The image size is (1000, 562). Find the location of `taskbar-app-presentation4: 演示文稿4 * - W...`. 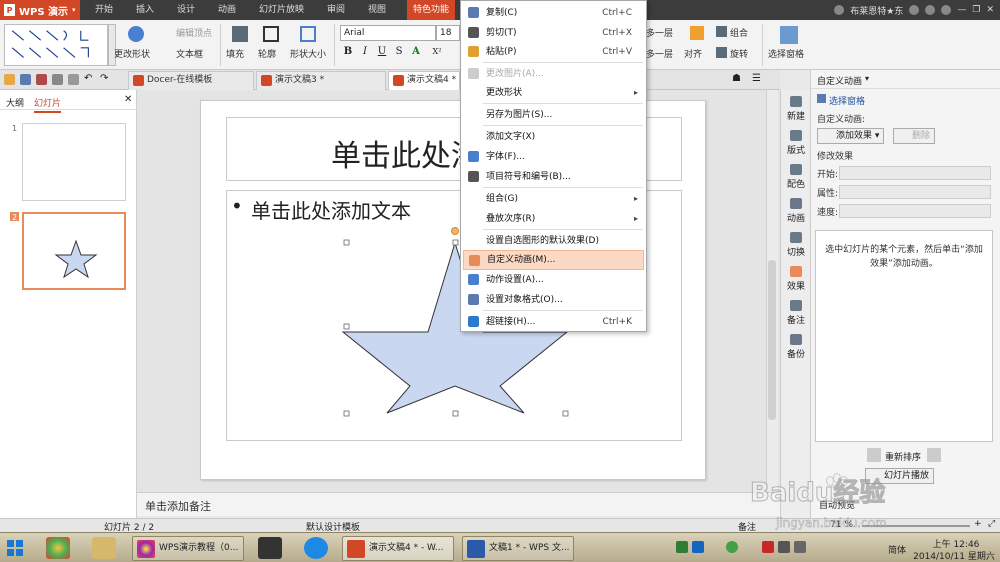

taskbar-app-presentation4: 演示文稿4 * - W... is located at coordinates (398, 548).